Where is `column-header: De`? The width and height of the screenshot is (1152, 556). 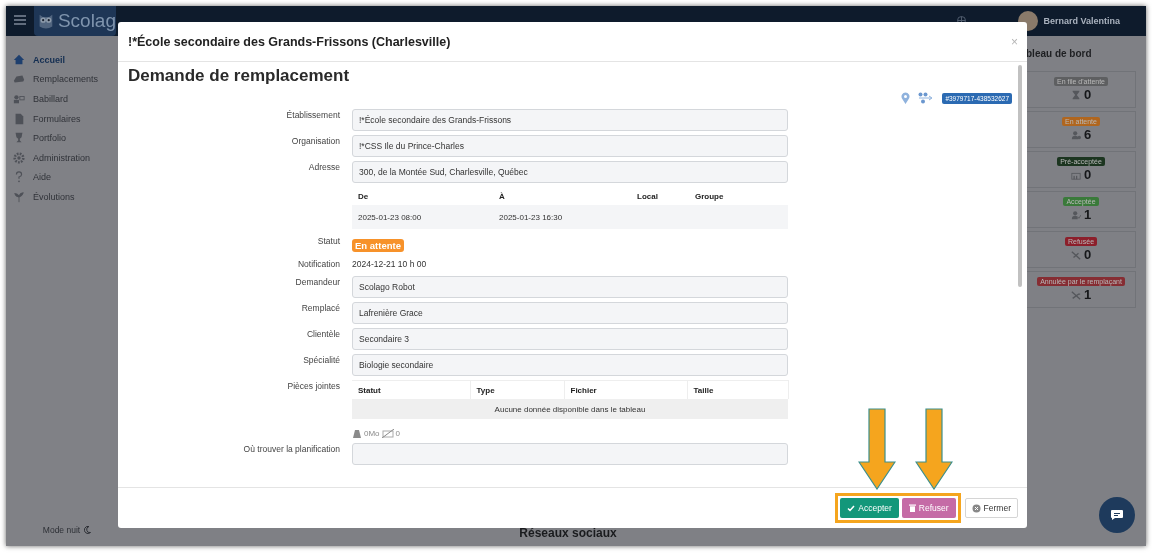 column-header: De is located at coordinates (422, 196).